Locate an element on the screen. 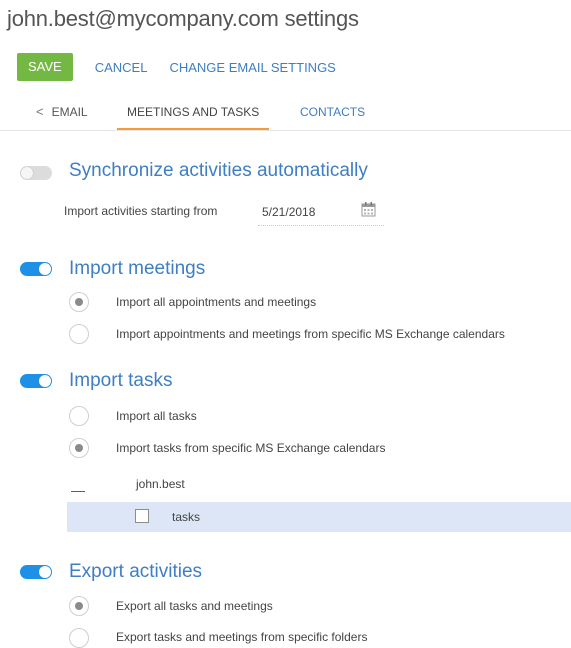 This screenshot has width=571, height=648. tab-email: < EMAIL is located at coordinates (62, 114).